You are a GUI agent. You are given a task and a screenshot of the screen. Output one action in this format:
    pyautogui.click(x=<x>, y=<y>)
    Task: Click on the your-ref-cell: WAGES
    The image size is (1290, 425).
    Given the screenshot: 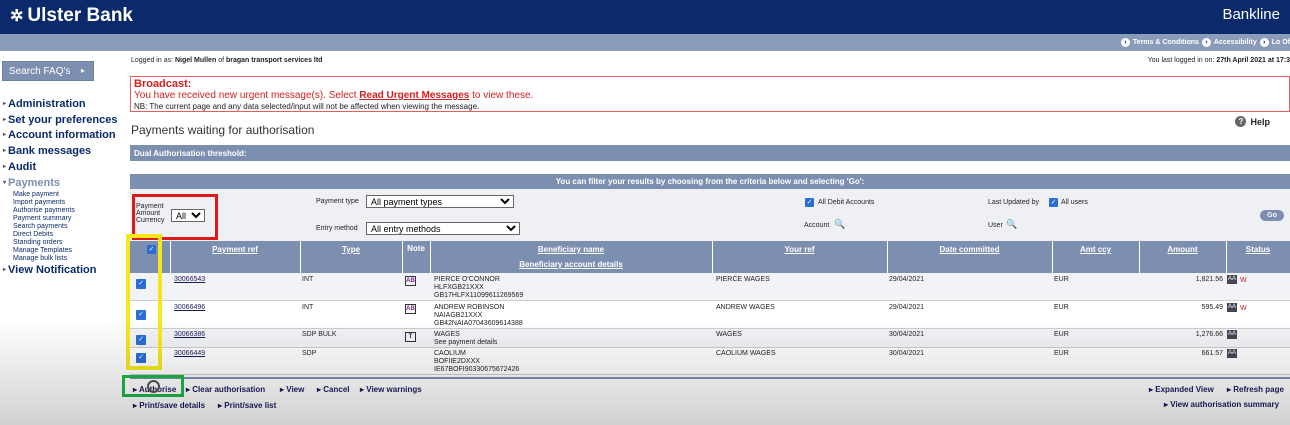 What is the action you would take?
    pyautogui.click(x=729, y=334)
    